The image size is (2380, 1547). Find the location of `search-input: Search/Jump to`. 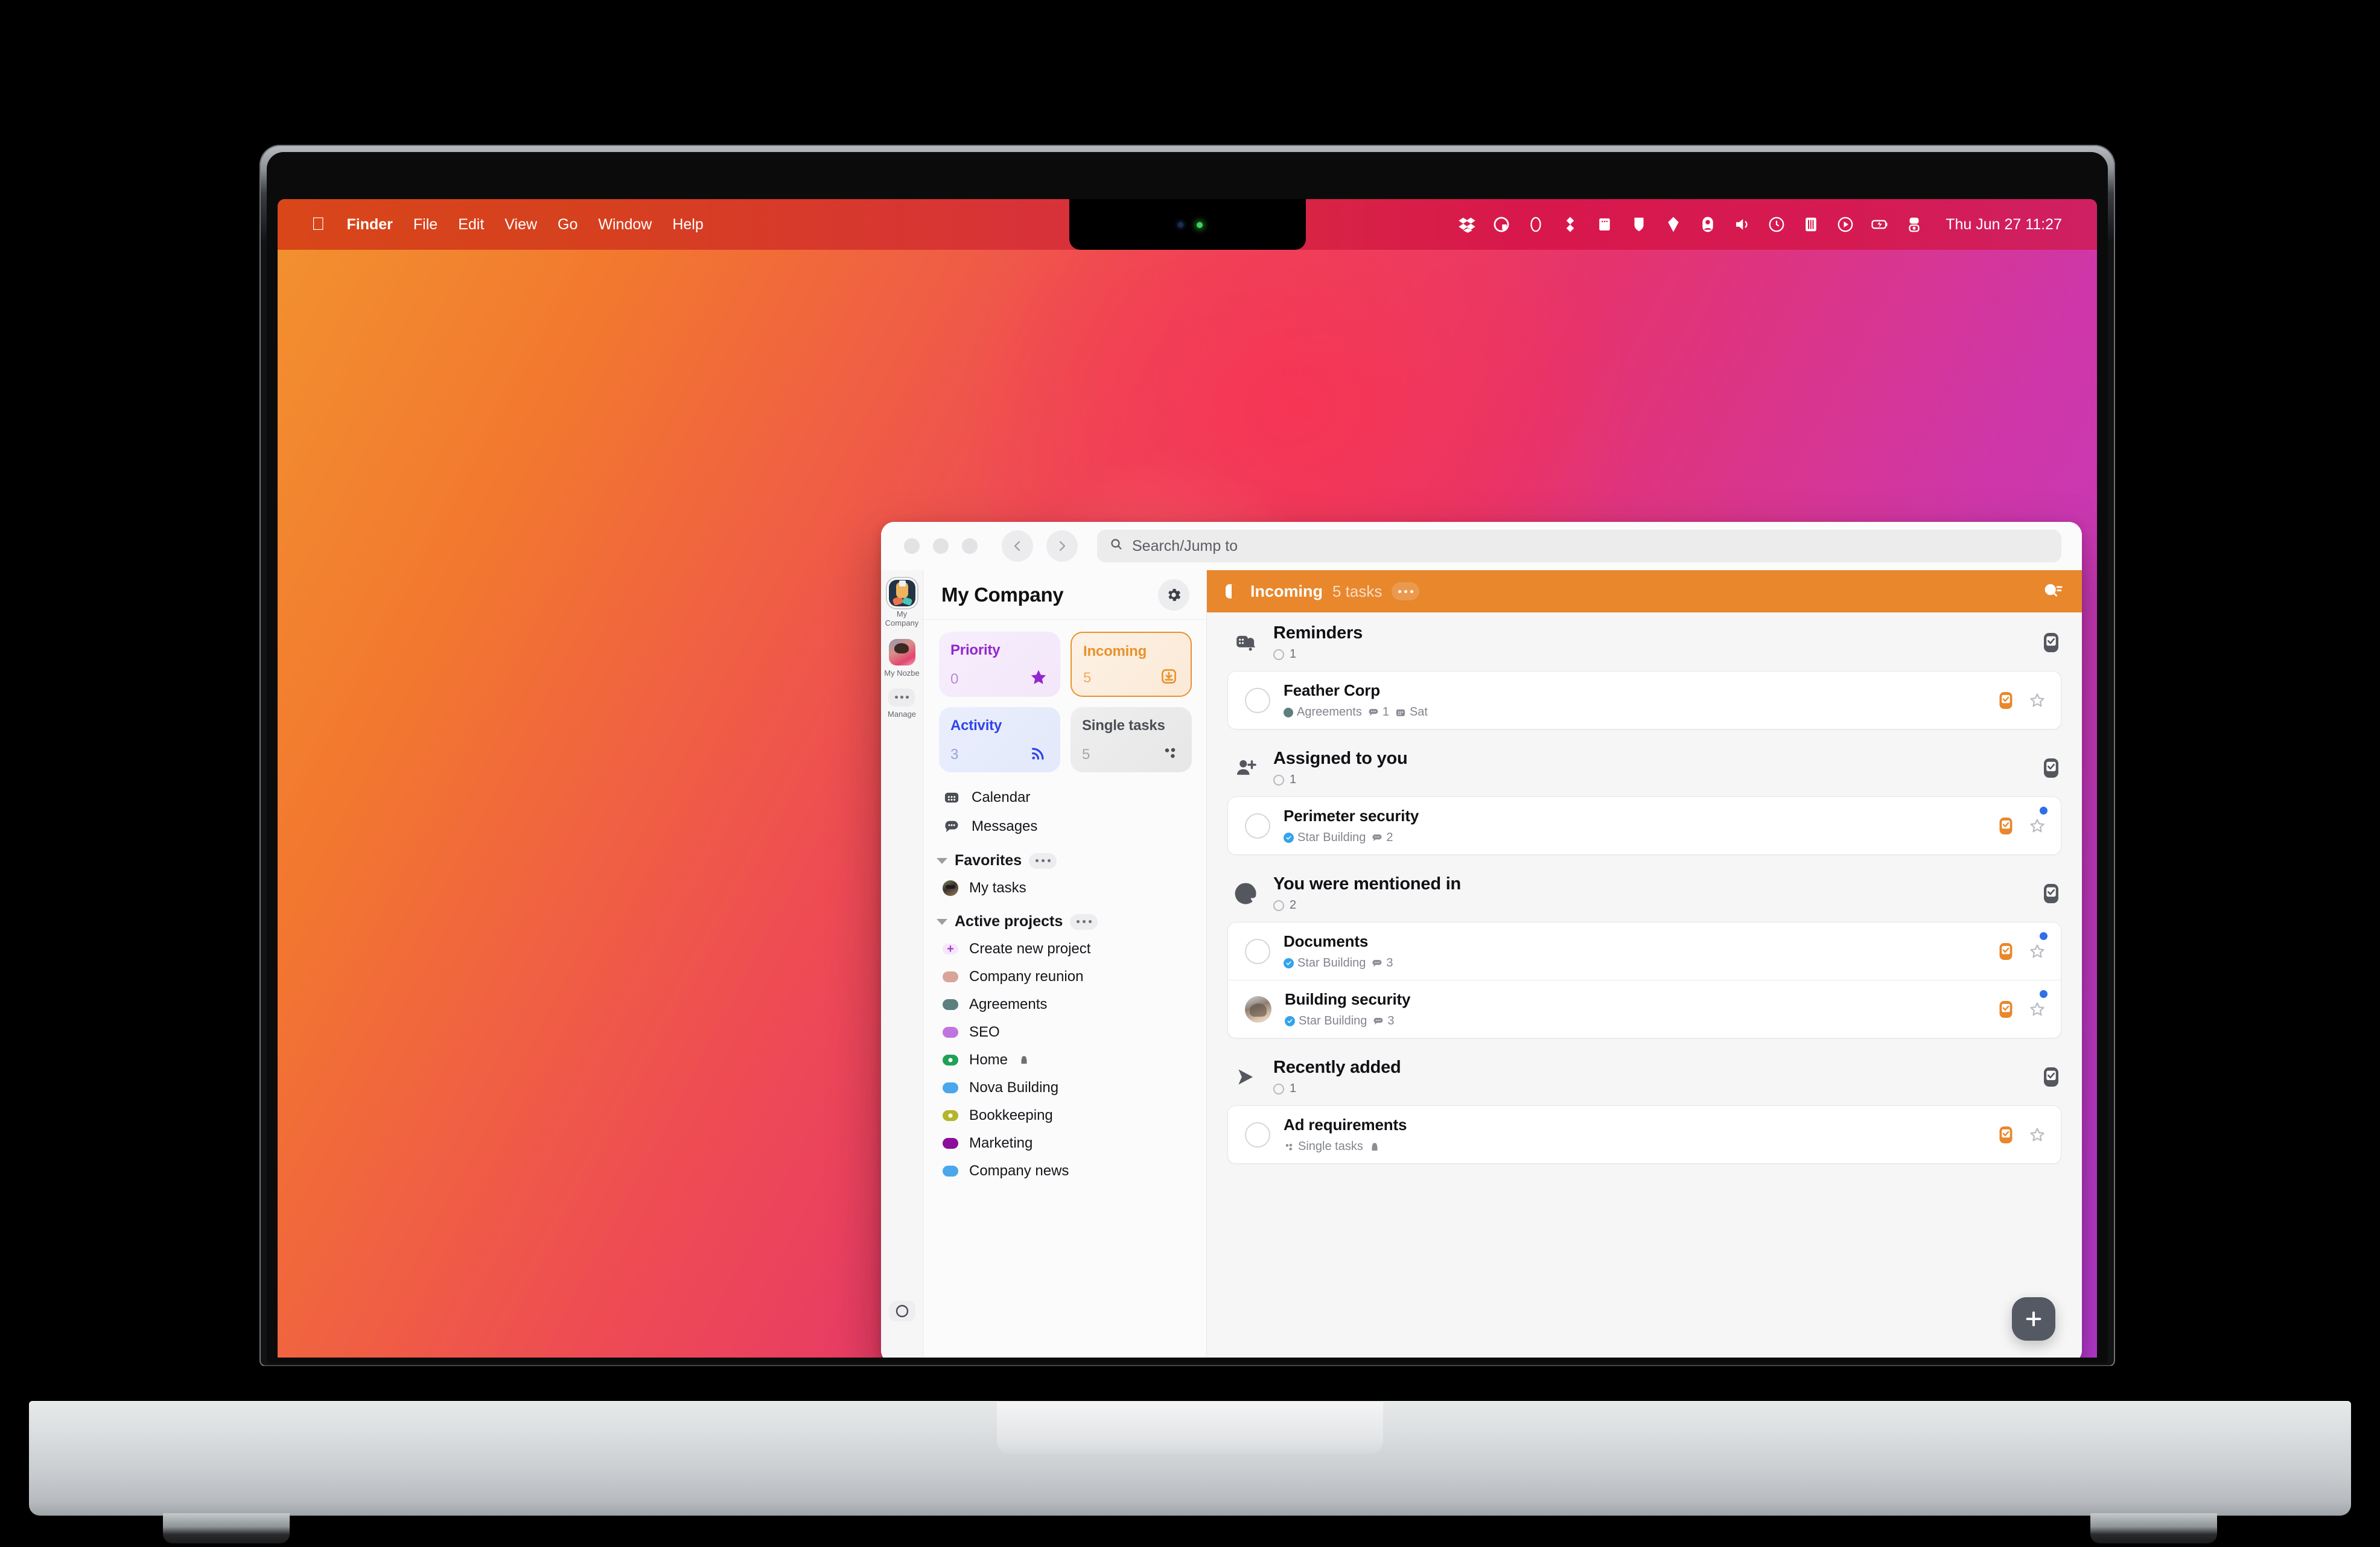

search-input: Search/Jump to is located at coordinates (1579, 546).